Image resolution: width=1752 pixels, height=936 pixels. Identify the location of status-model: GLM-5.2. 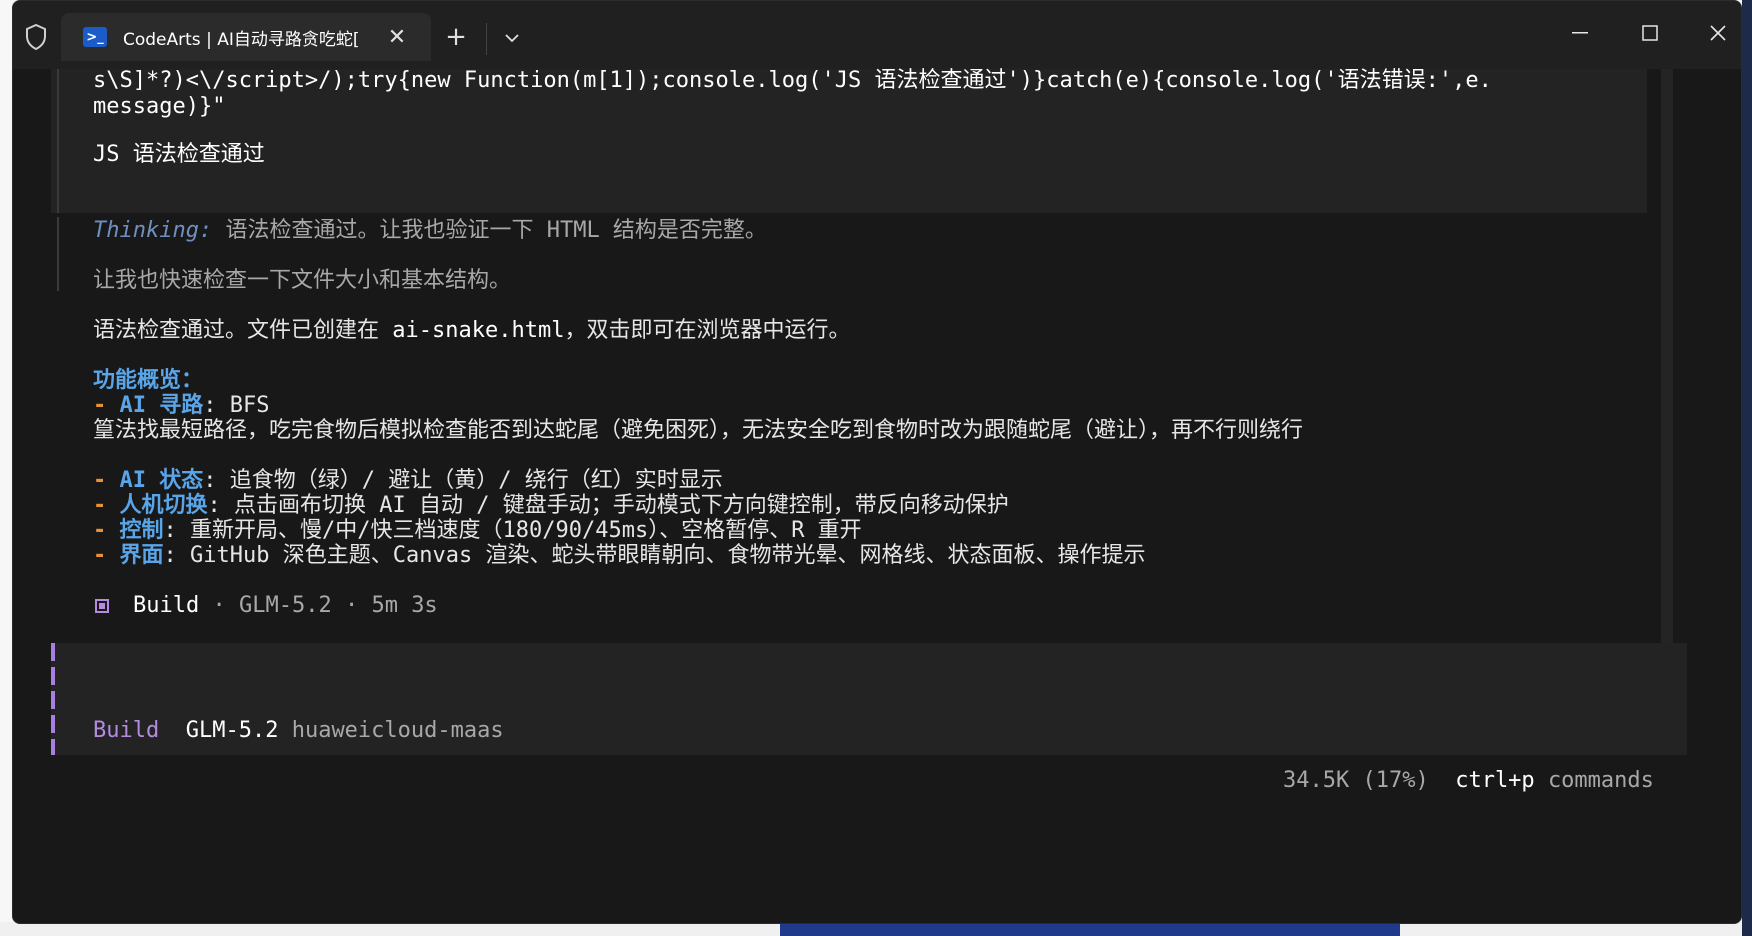
(285, 605).